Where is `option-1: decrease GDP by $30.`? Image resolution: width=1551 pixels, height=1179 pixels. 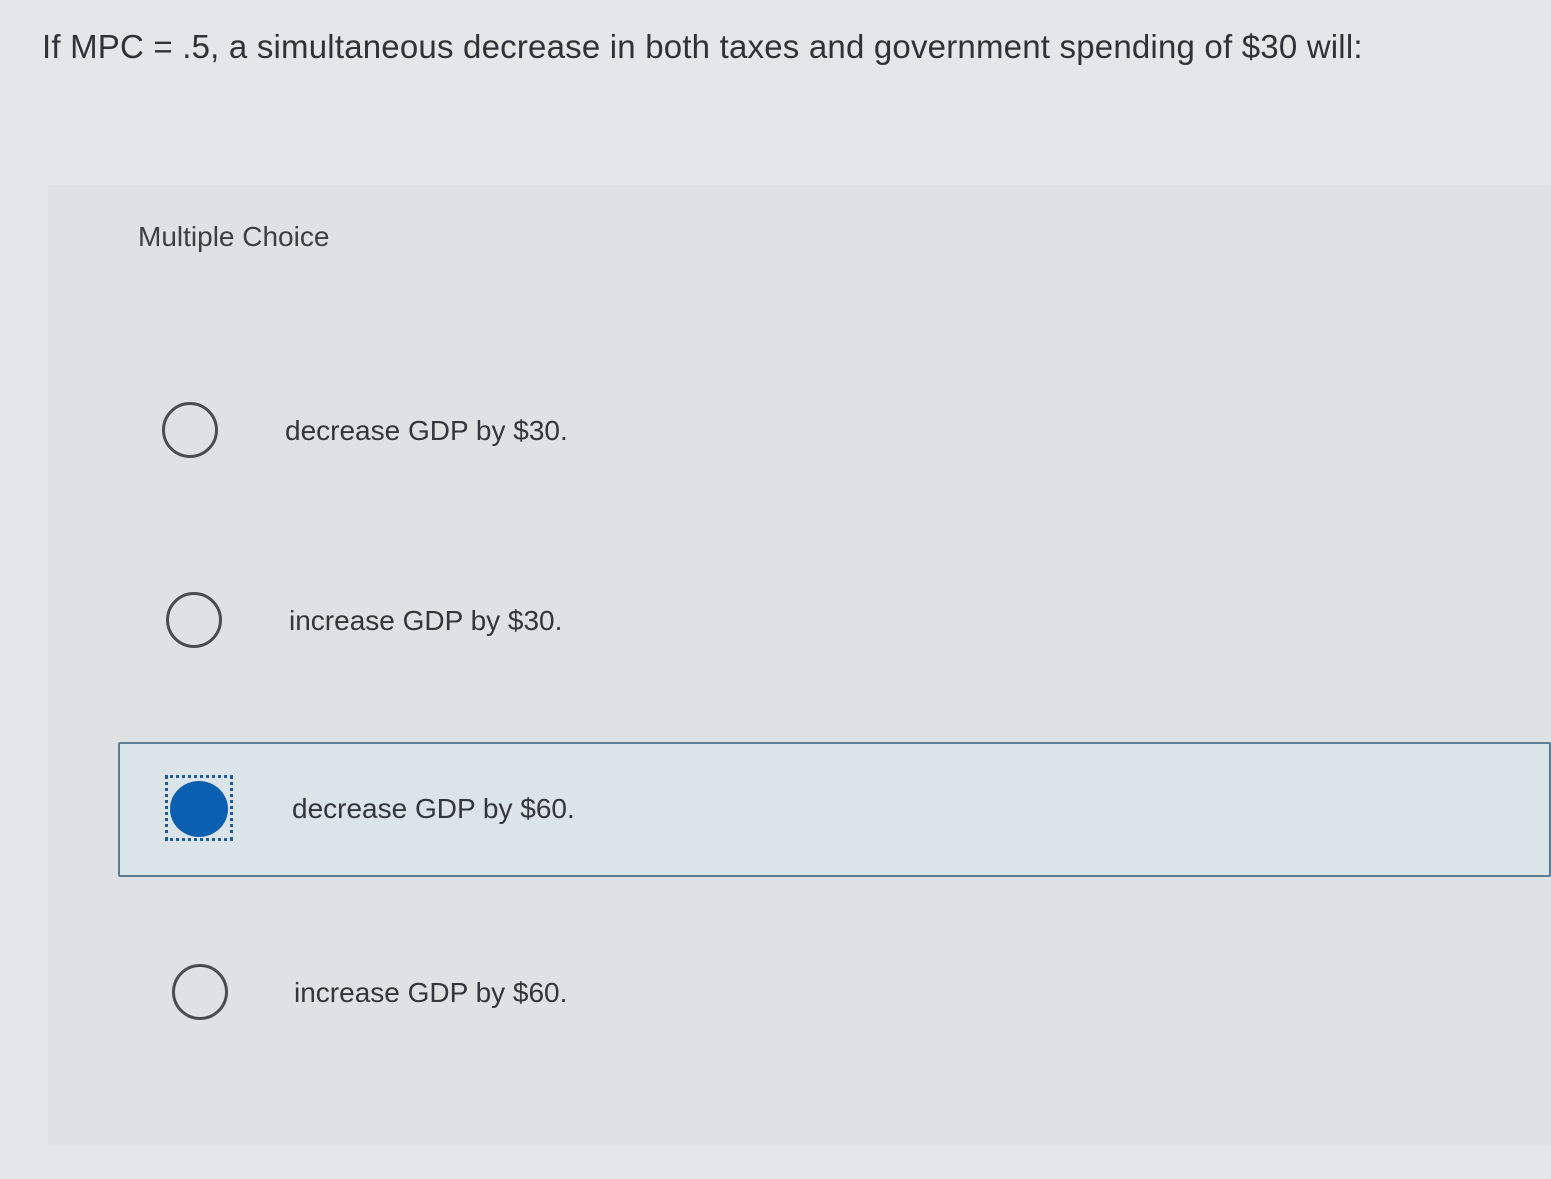 option-1: decrease GDP by $30. is located at coordinates (829, 432).